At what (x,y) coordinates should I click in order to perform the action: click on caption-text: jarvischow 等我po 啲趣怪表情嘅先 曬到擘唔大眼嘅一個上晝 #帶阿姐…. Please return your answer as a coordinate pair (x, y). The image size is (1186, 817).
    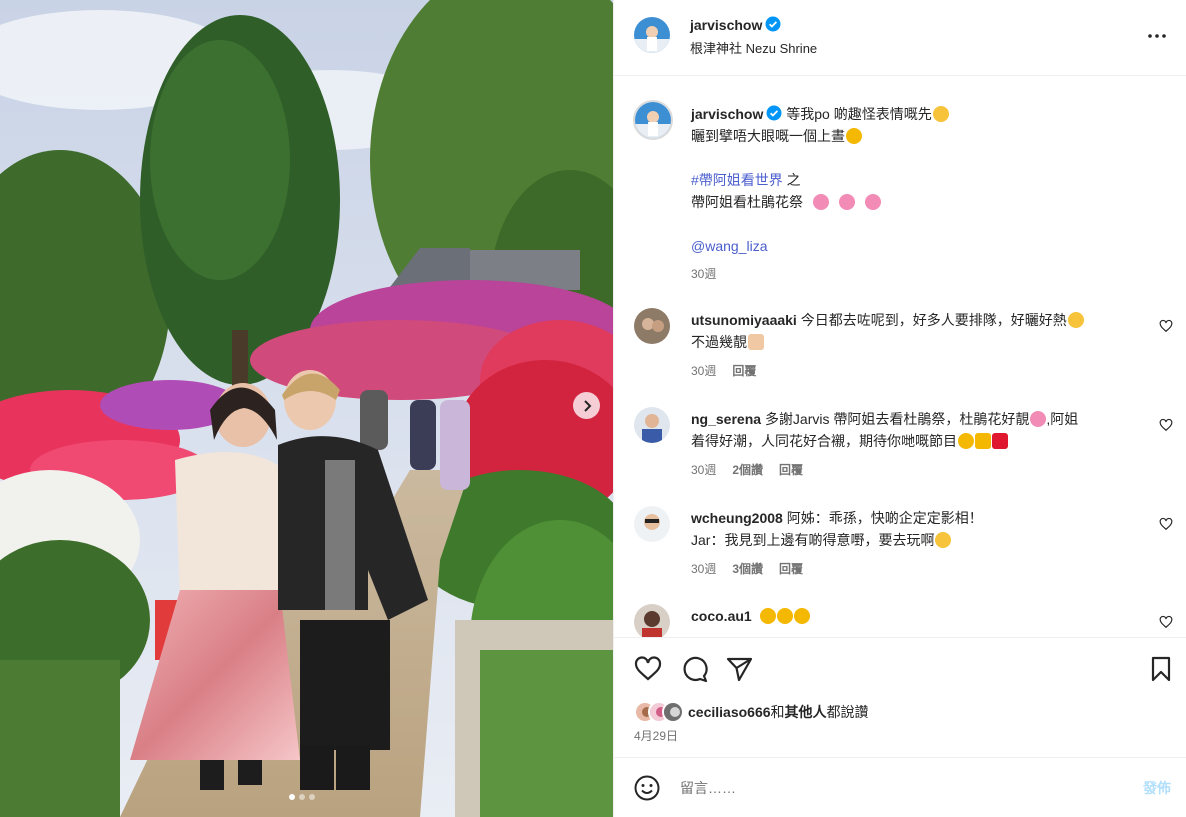
    Looking at the image, I should click on (918, 180).